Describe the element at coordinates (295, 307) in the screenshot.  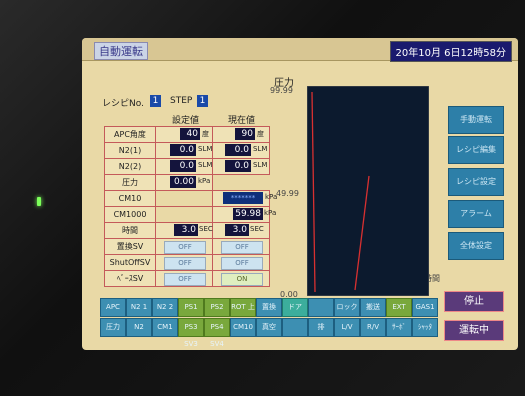
I see `function-key: ドア` at that location.